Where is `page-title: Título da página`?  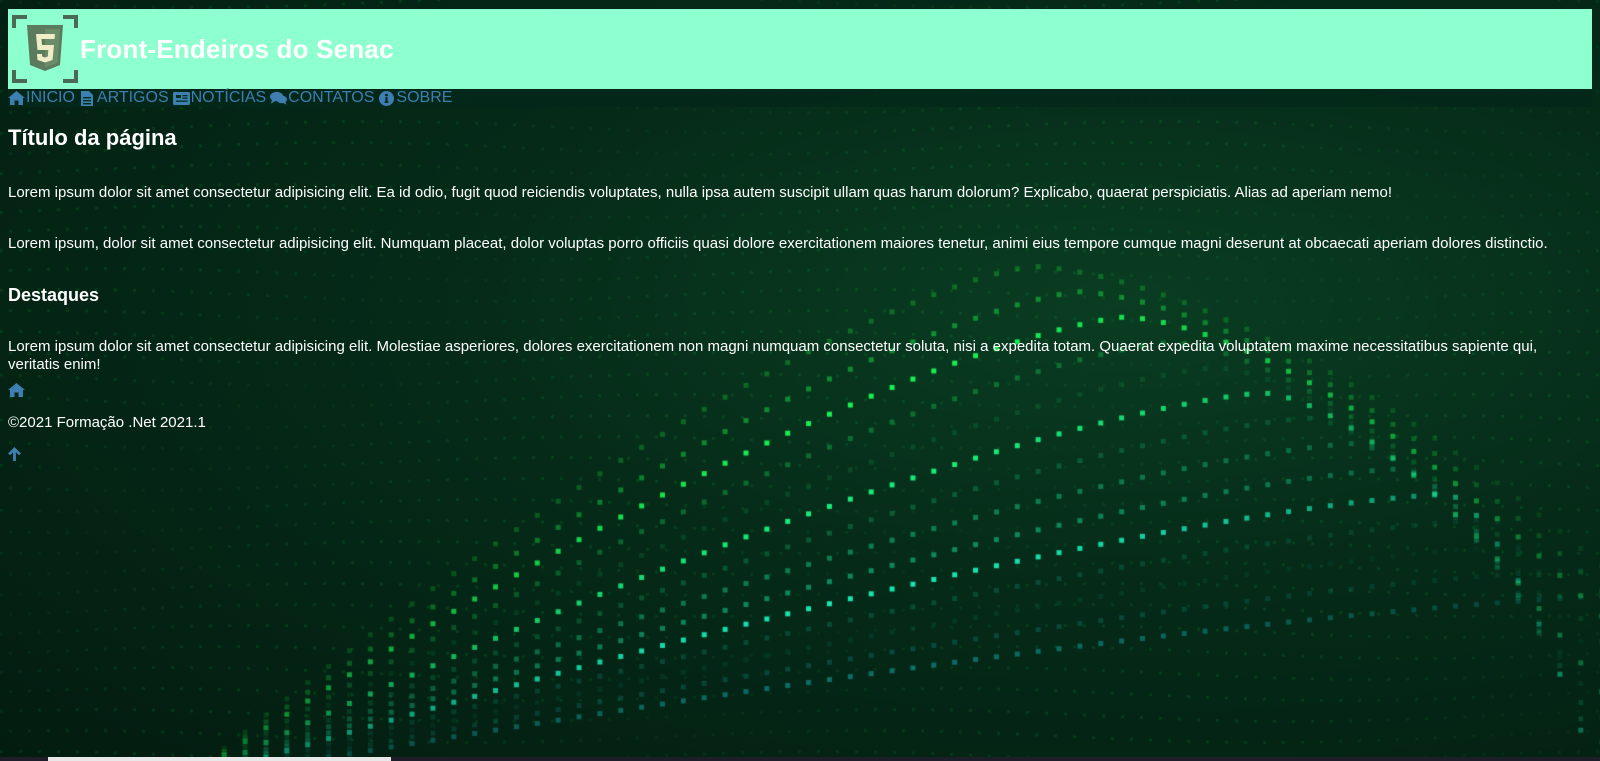
page-title: Título da página is located at coordinates (92, 137).